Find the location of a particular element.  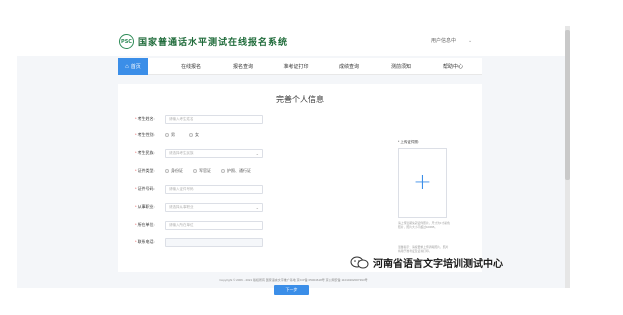

id-number-input: 请输入证件号码 is located at coordinates (214, 189).